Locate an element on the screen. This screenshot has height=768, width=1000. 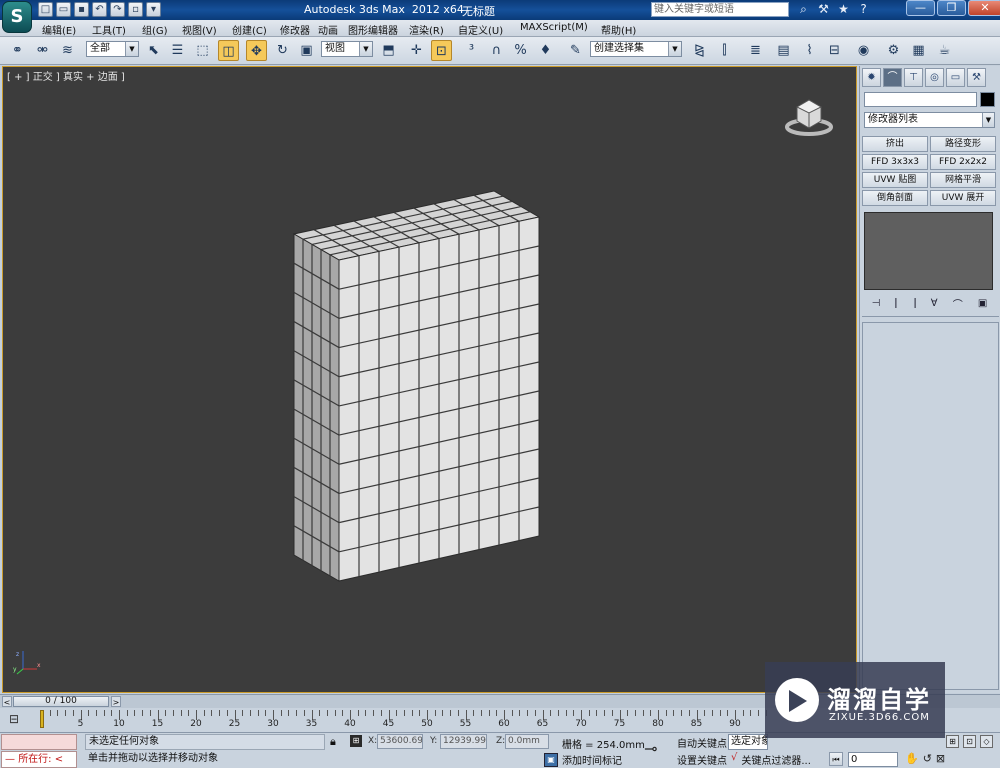
material-editor-icon: ◉ is located at coordinates (863, 50).